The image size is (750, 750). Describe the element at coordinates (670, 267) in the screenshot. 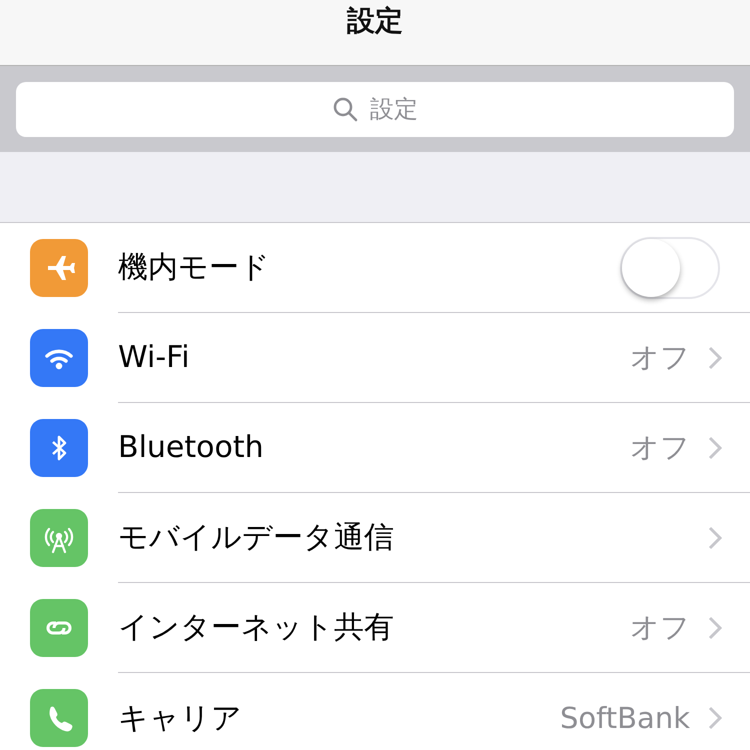

I see `toggle-switch` at that location.